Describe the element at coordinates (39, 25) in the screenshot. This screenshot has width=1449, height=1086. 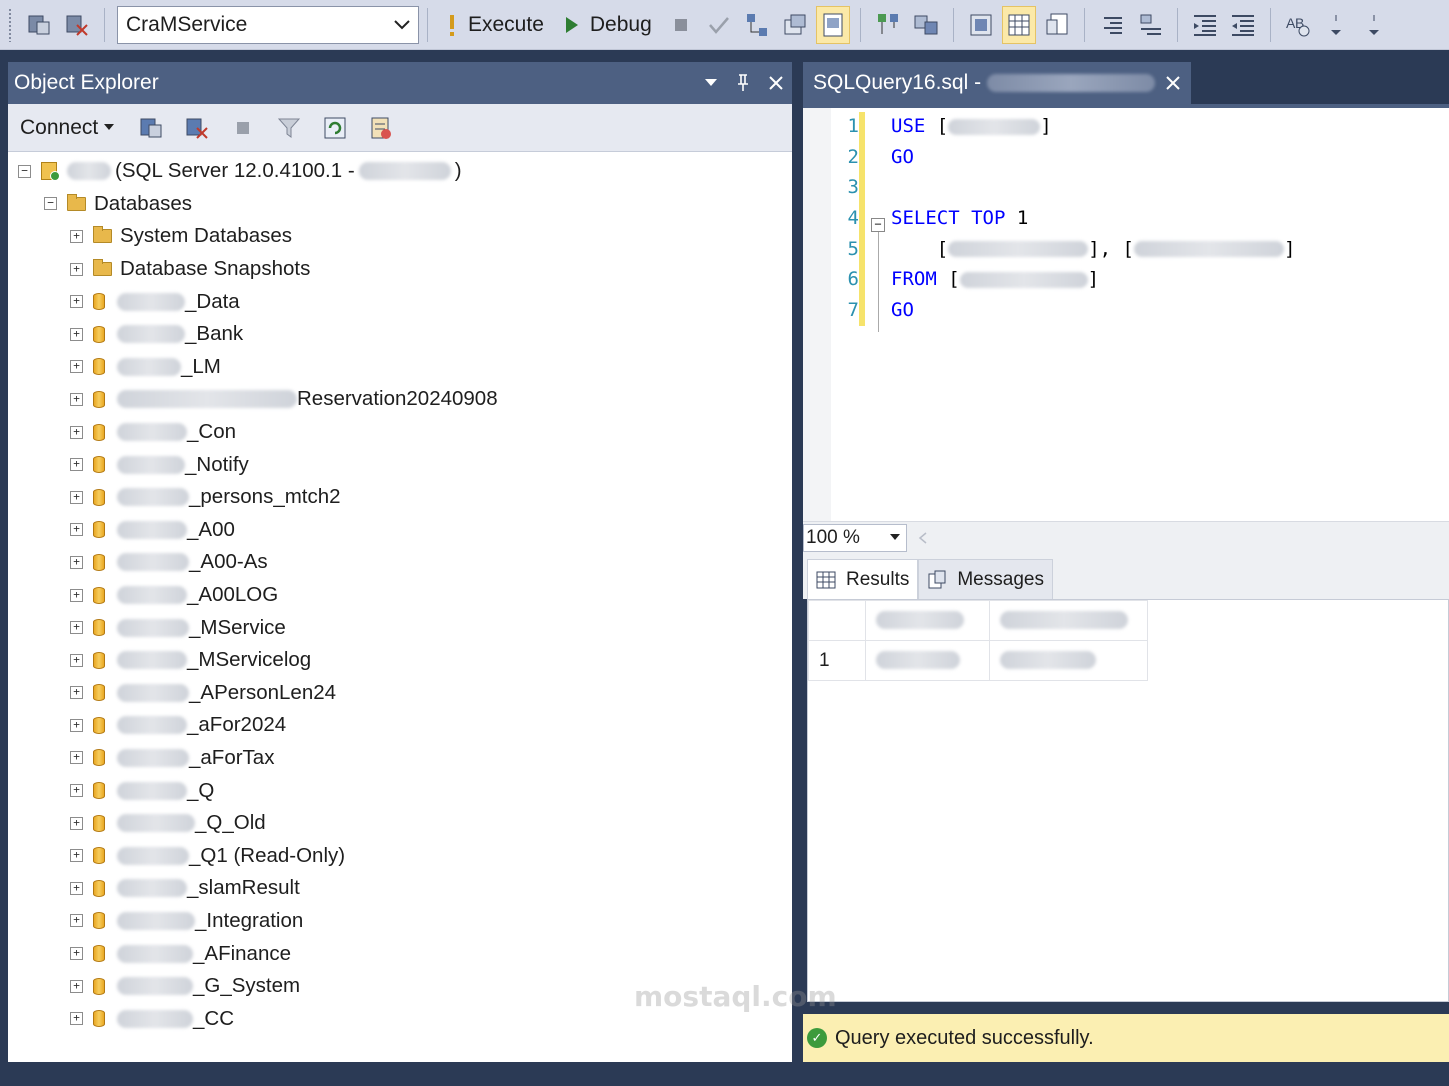
I see `connect-object-explorer-icon` at that location.